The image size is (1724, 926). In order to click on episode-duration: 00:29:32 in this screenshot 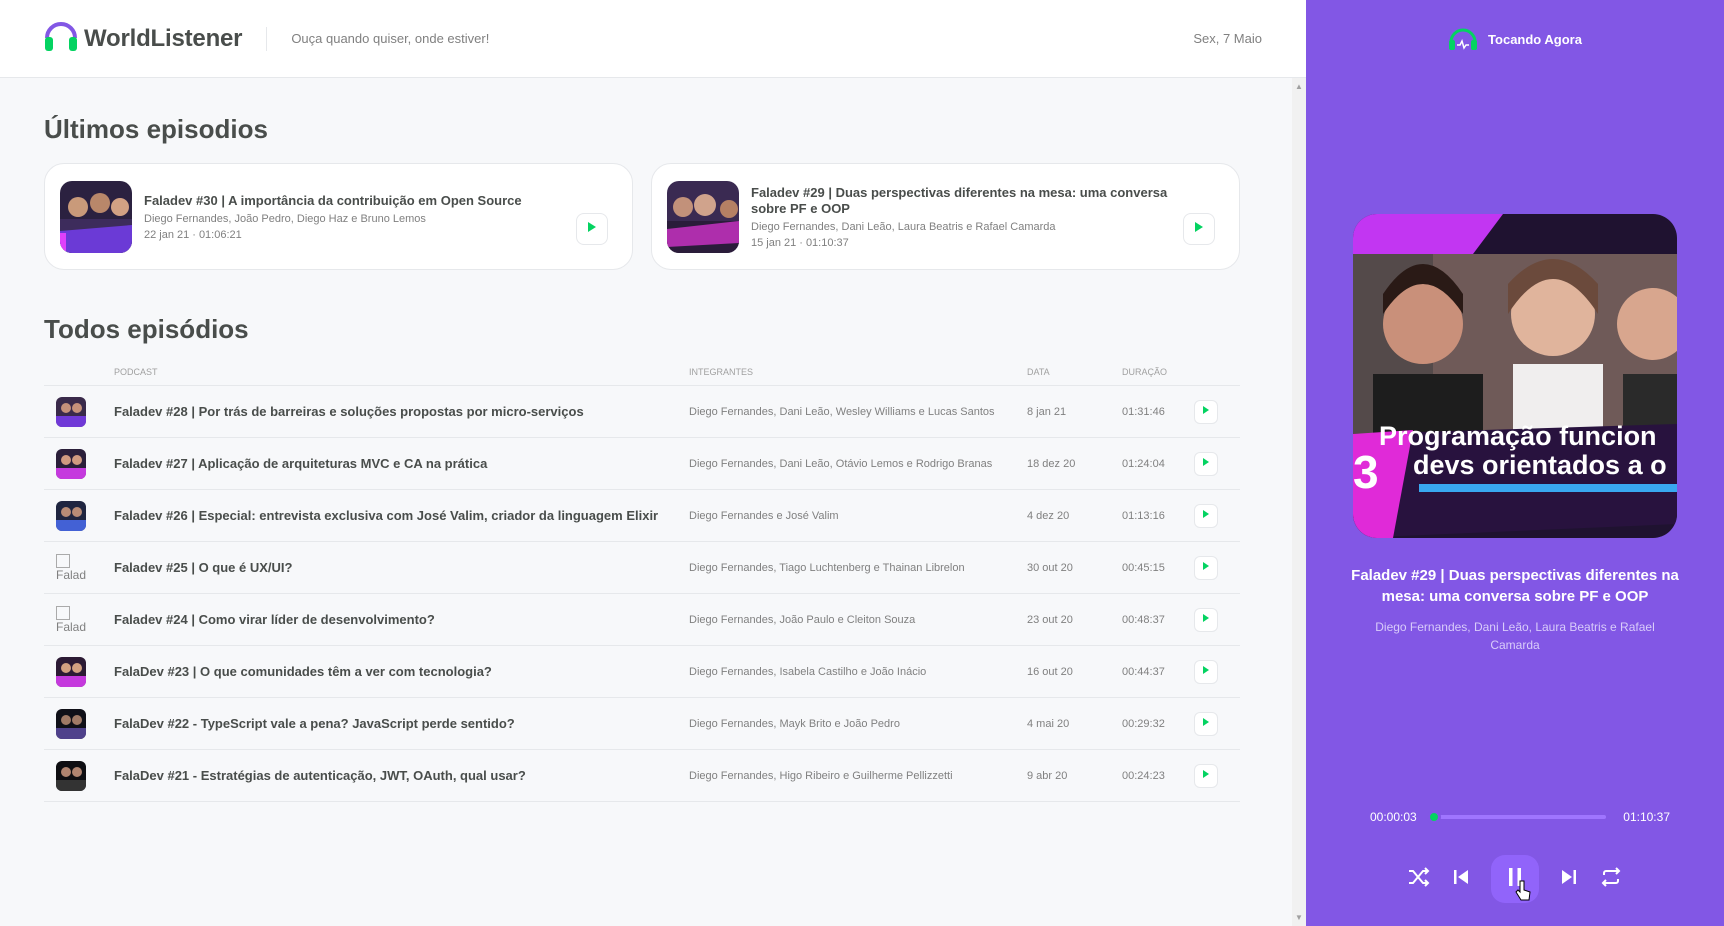, I will do `click(1158, 723)`.